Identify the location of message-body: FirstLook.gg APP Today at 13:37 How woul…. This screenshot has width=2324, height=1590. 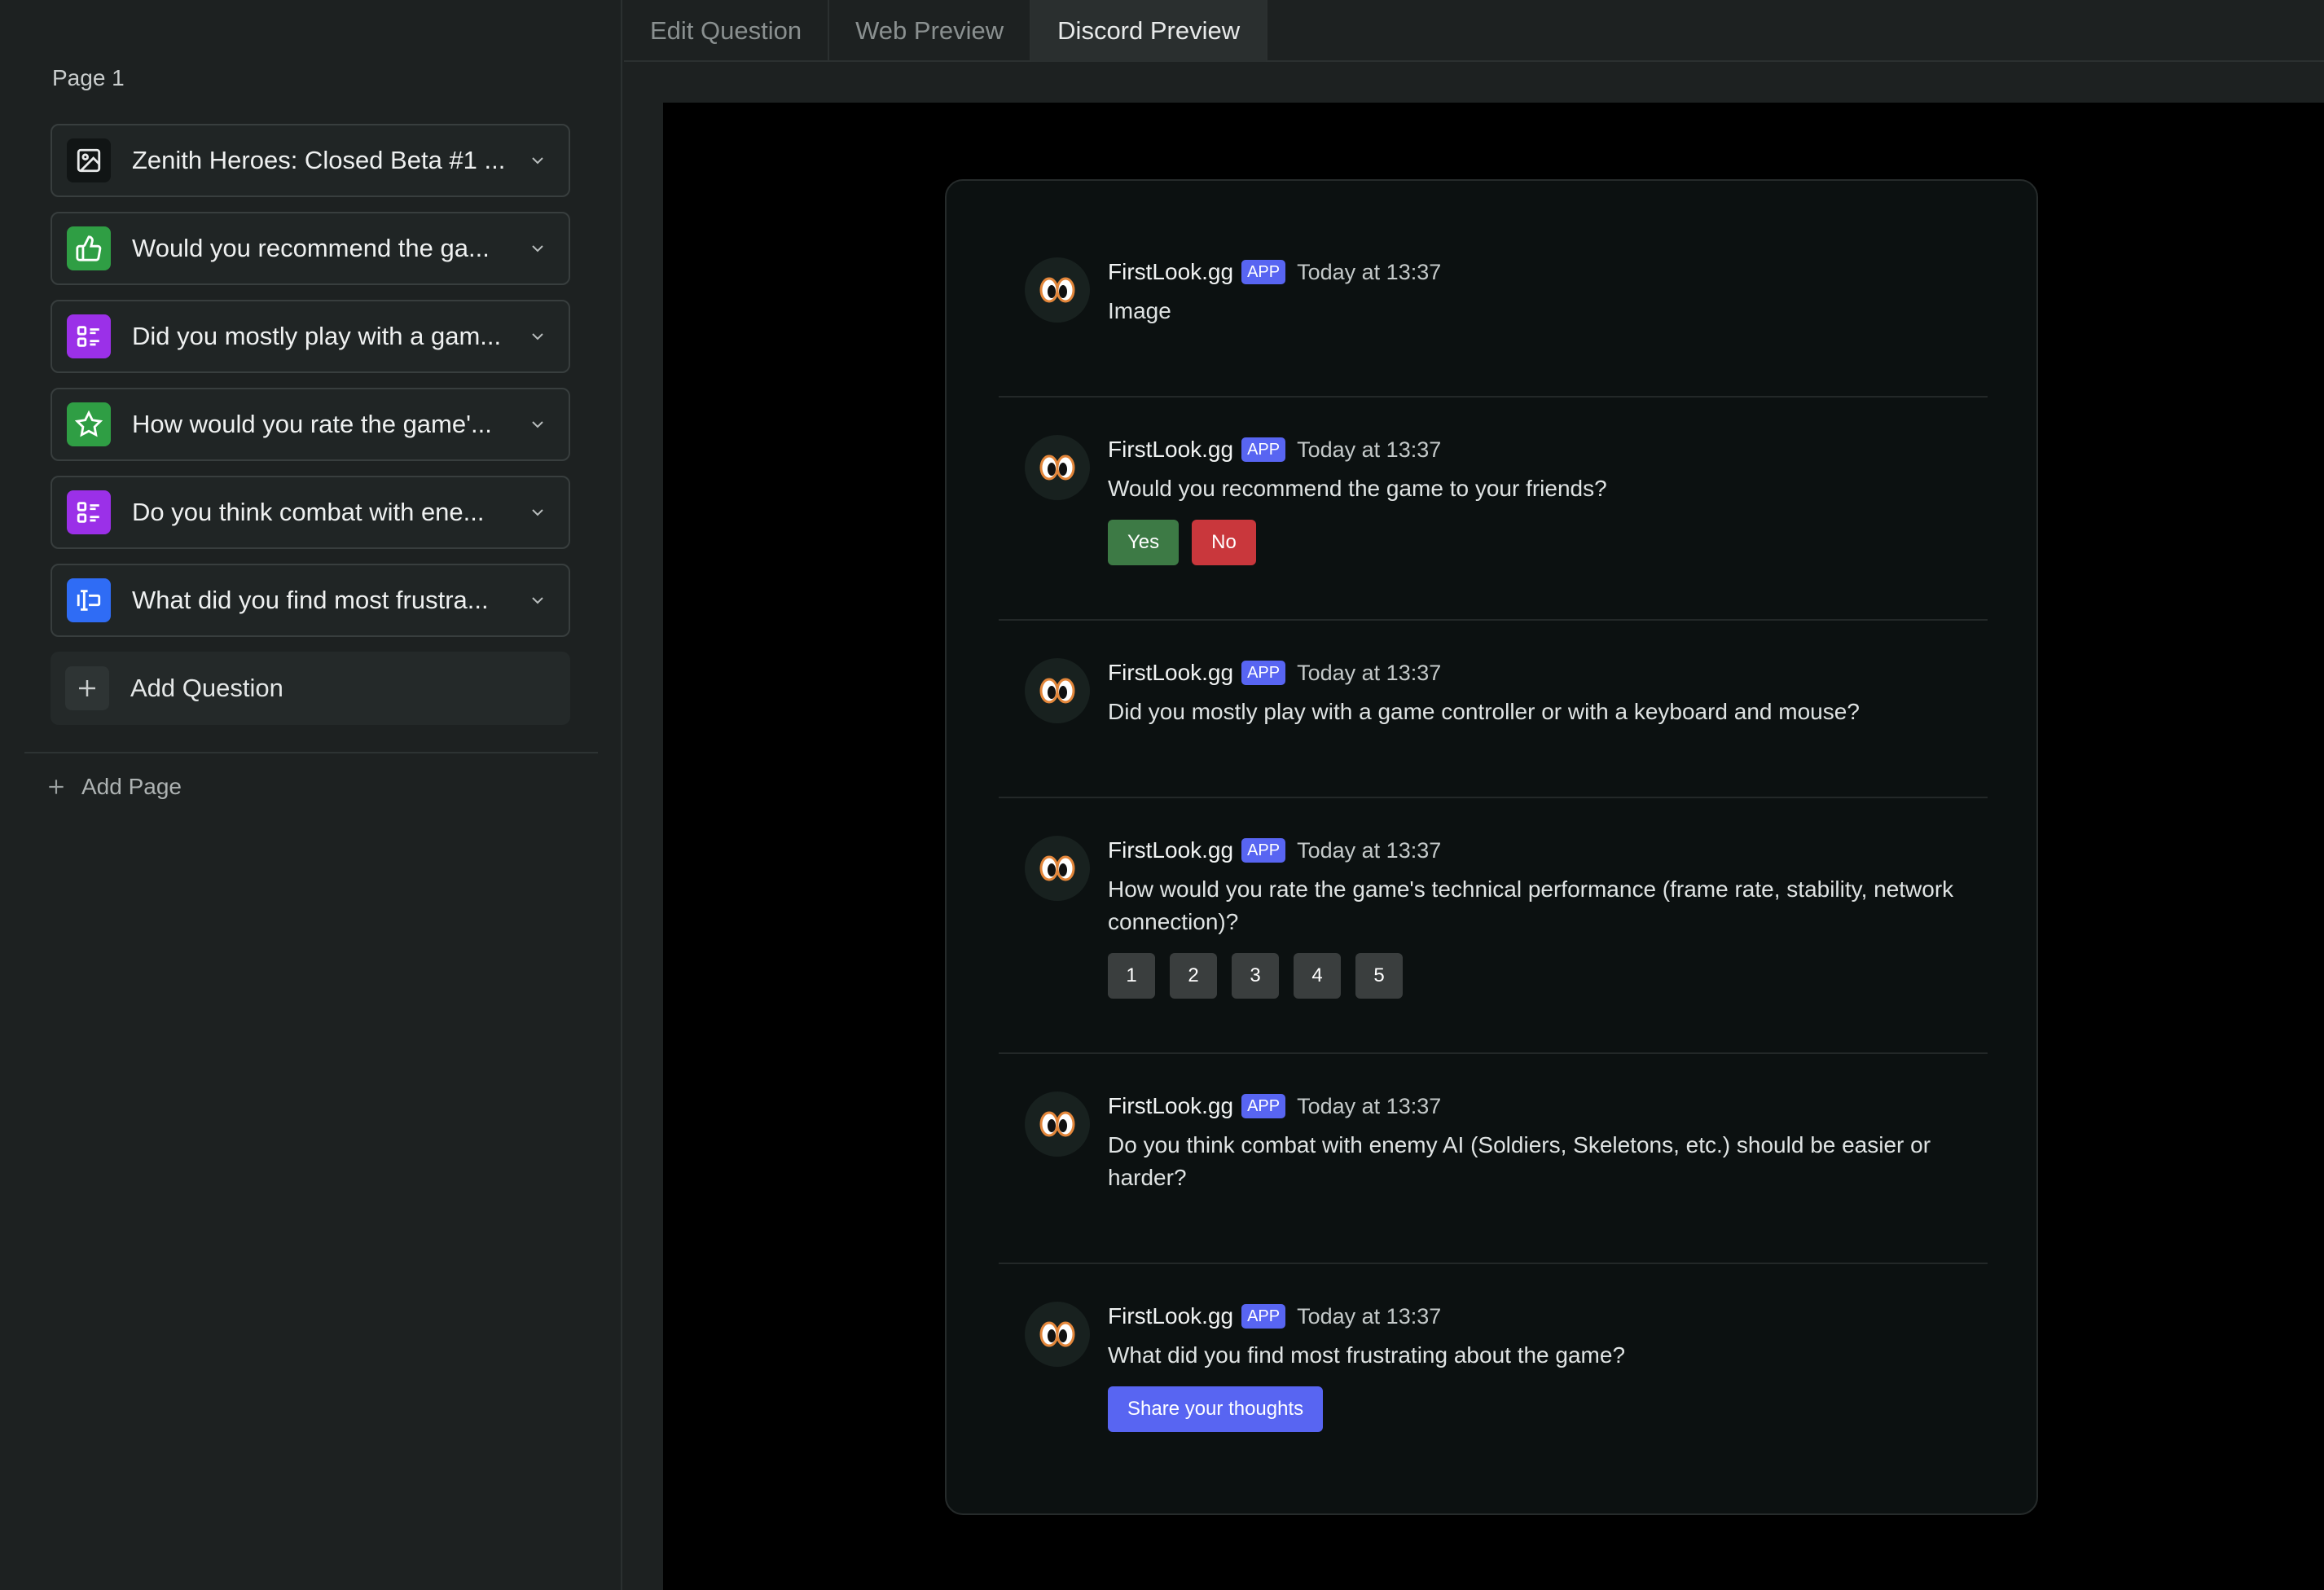
(1548, 917).